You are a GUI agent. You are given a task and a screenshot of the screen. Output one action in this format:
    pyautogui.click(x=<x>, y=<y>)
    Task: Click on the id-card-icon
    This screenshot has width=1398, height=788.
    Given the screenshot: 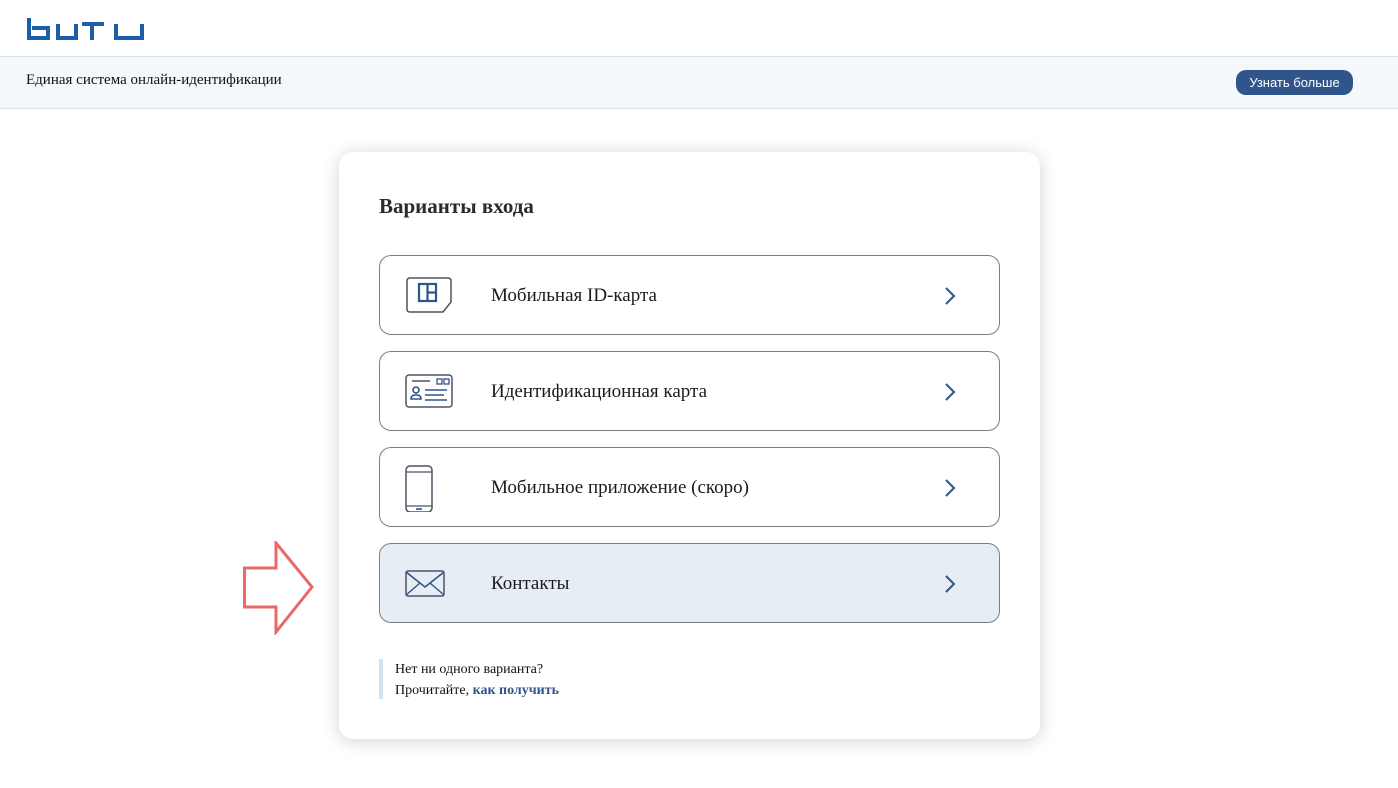 What is the action you would take?
    pyautogui.click(x=429, y=391)
    